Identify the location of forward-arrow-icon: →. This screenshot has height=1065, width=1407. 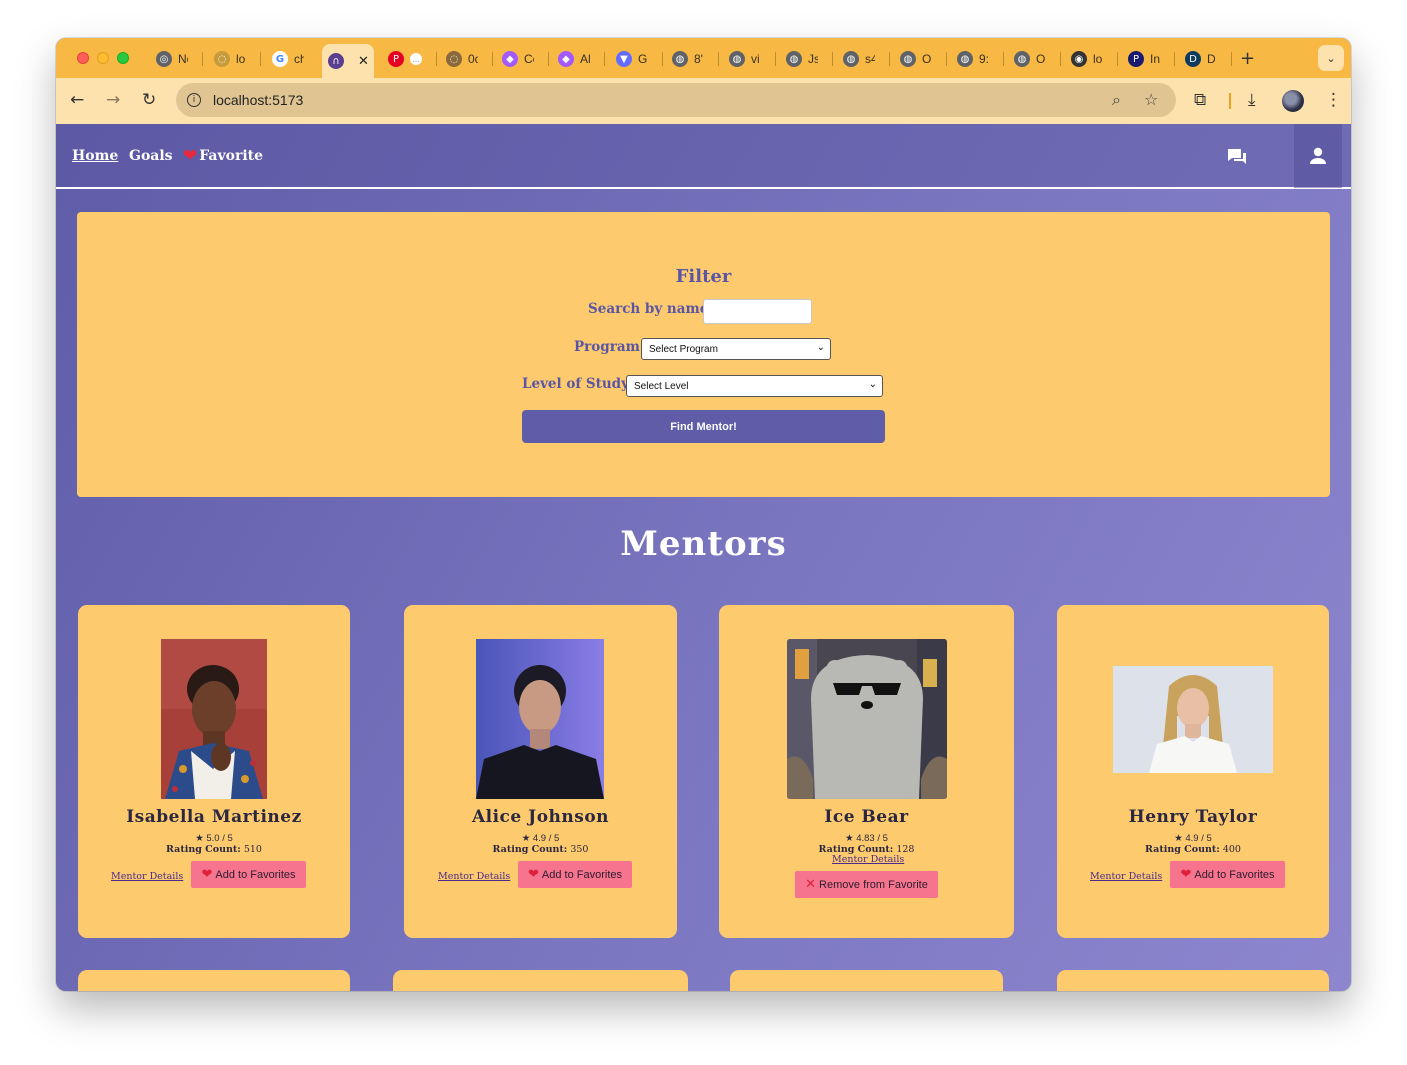
(113, 100).